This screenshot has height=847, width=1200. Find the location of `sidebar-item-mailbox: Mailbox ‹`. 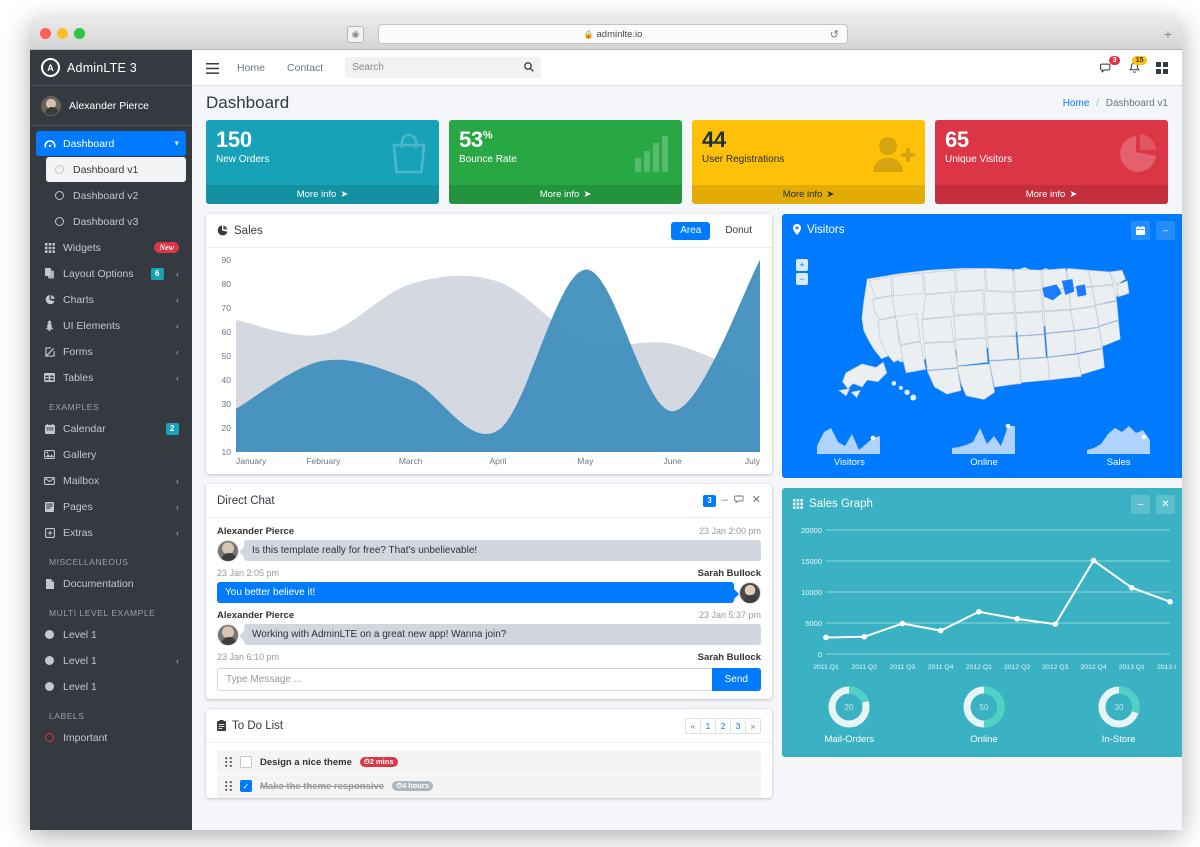

sidebar-item-mailbox: Mailbox ‹ is located at coordinates (111, 480).